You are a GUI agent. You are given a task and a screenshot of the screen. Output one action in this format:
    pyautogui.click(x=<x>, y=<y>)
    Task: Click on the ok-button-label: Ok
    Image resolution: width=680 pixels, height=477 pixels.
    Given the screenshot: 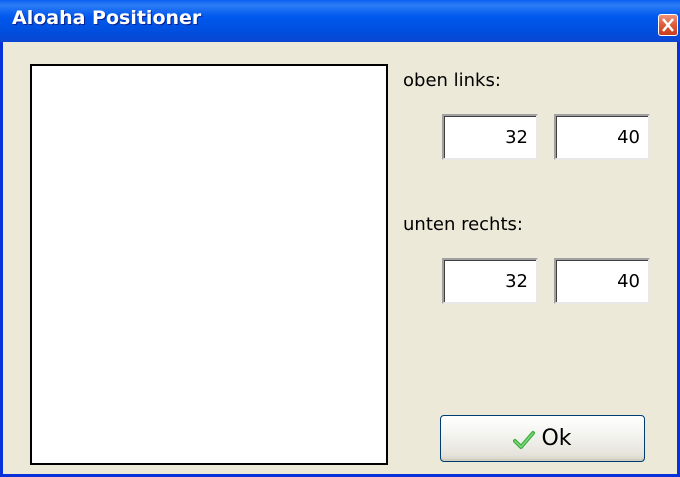 What is the action you would take?
    pyautogui.click(x=556, y=438)
    